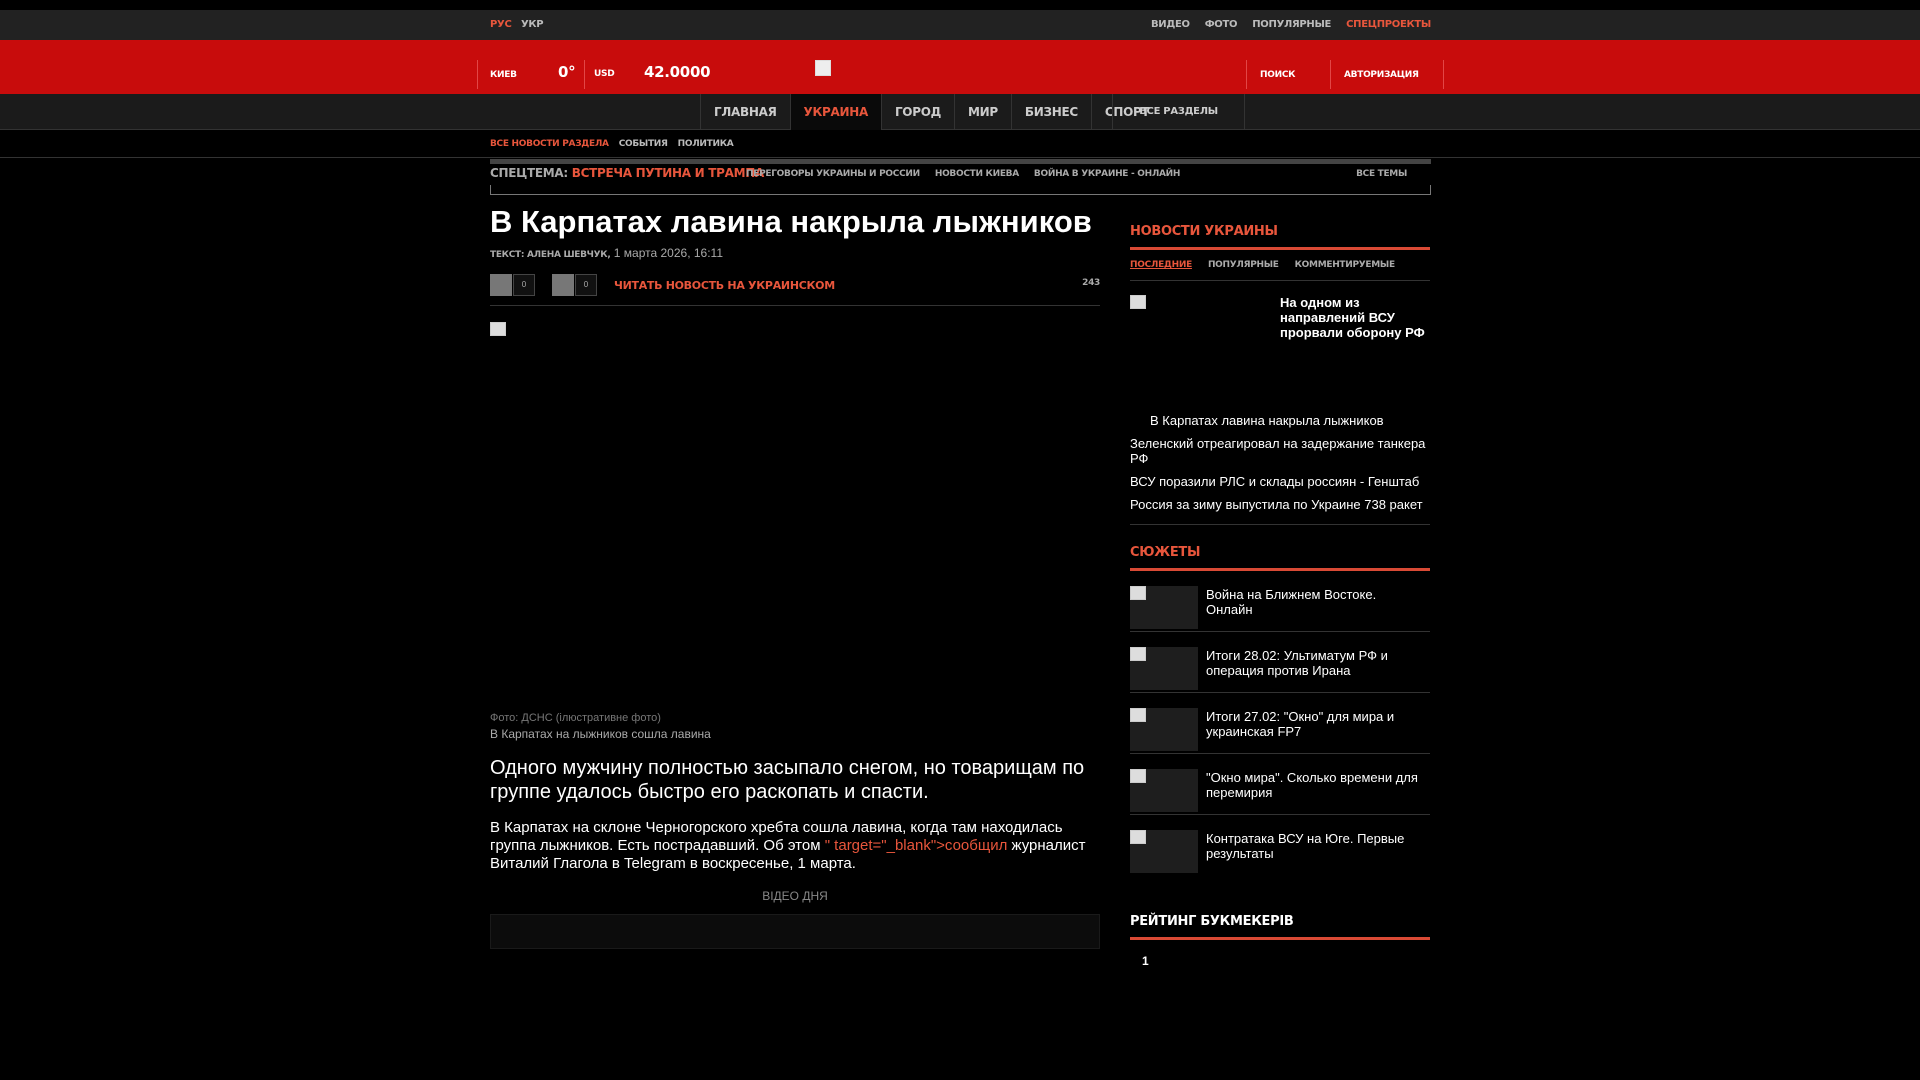 This screenshot has width=1920, height=1080. What do you see at coordinates (1280, 927) in the screenshot?
I see `bookmakers-rating-title: РЕЙТИНГ БУКМЕКЕРІВ` at bounding box center [1280, 927].